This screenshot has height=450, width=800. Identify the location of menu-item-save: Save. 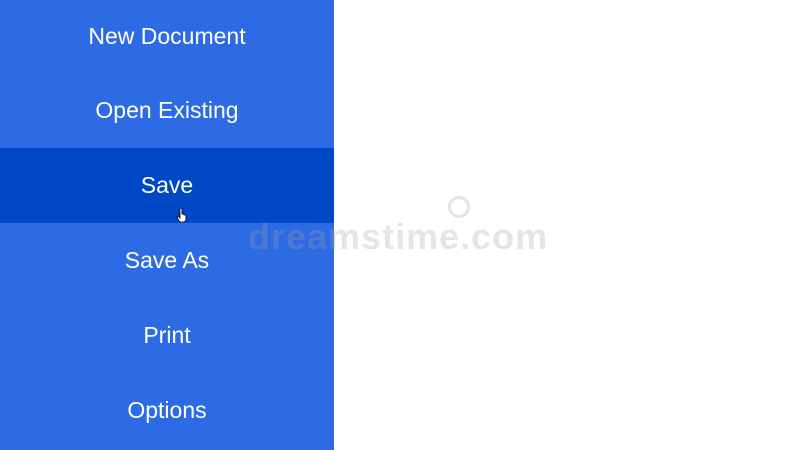
(167, 185).